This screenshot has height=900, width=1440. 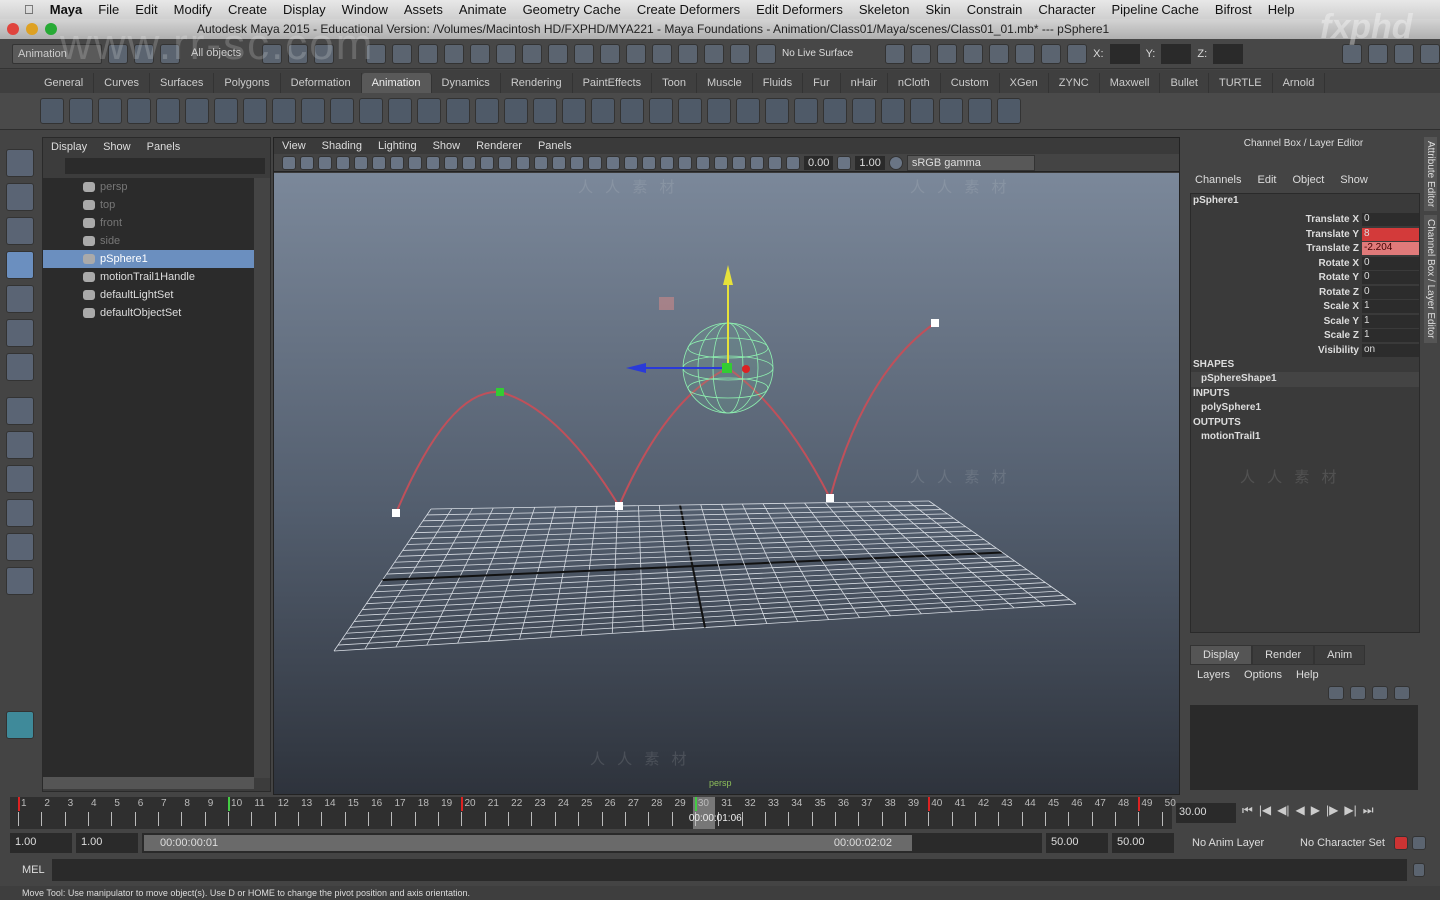 What do you see at coordinates (558, 53) in the screenshot?
I see `help-icon` at bounding box center [558, 53].